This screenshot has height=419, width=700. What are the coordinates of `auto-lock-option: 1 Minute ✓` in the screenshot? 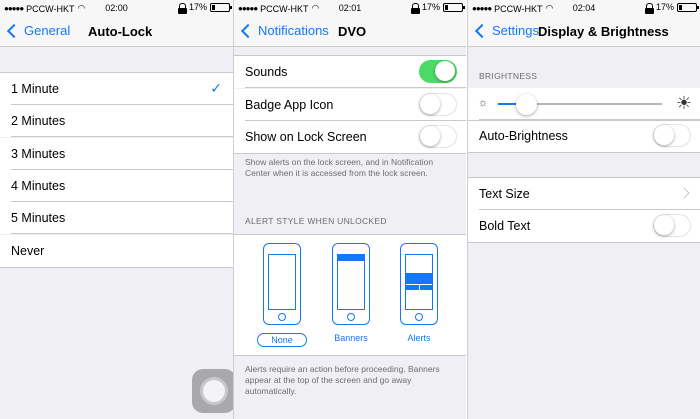 It's located at (116, 89).